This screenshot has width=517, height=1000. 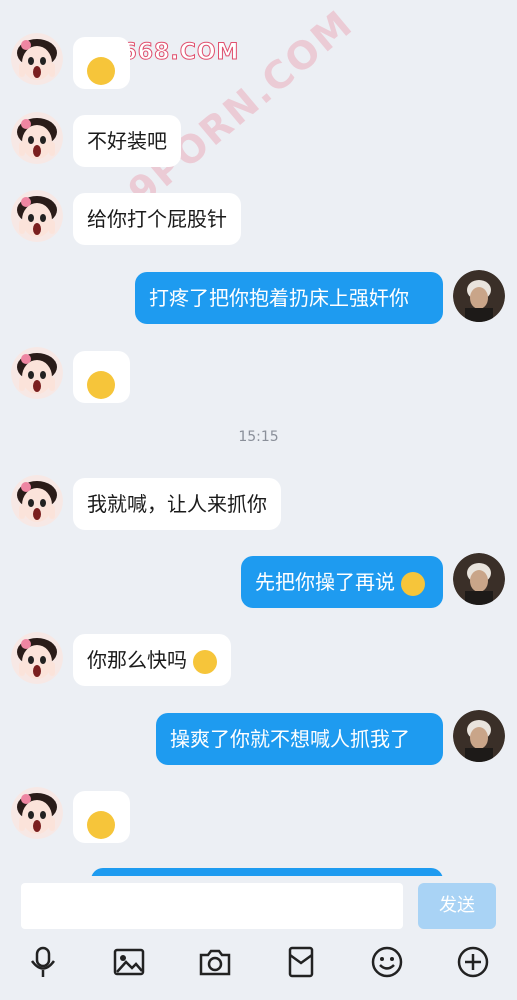 I want to click on message-bubble: 打疼了把你抱着扔床上强奸你, so click(x=289, y=298).